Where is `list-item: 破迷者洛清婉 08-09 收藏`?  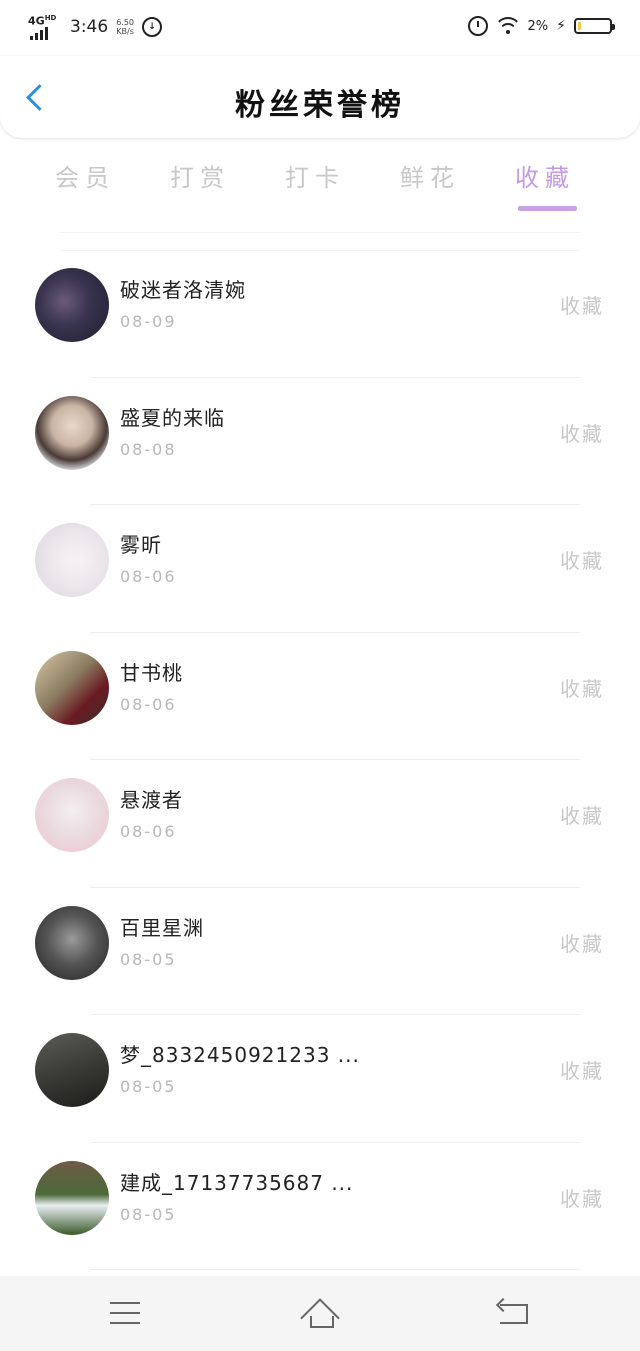
list-item: 破迷者洛清婉 08-09 收藏 is located at coordinates (320, 314).